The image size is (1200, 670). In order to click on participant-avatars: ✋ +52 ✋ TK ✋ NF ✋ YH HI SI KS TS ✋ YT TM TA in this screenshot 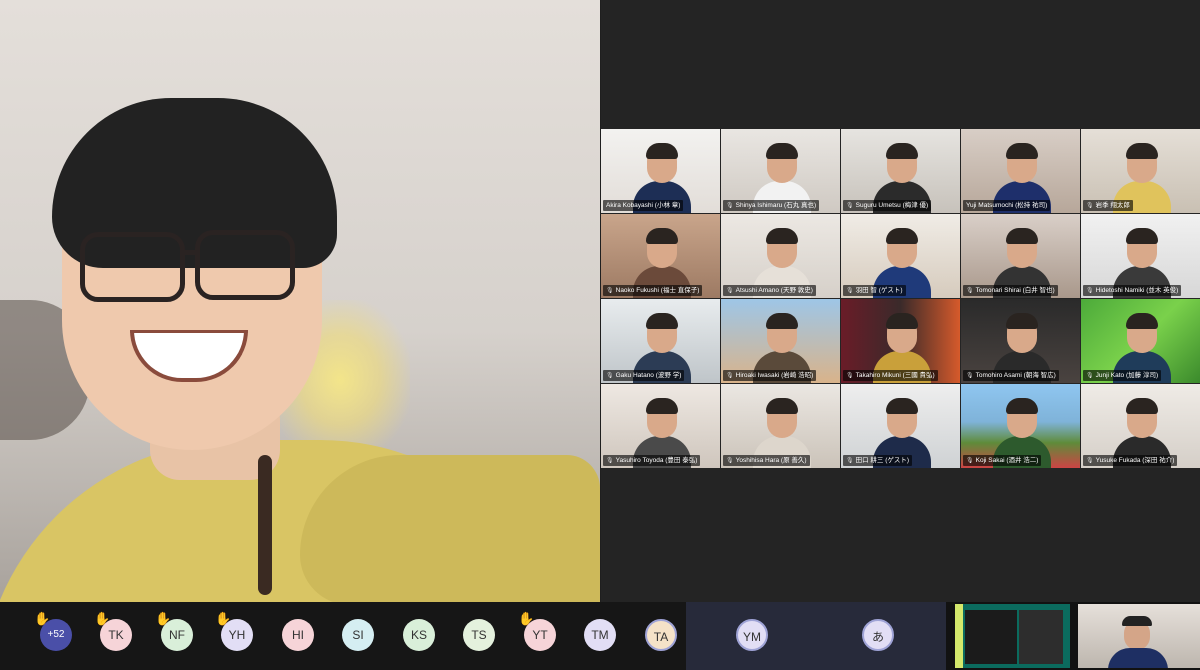, I will do `click(343, 636)`.